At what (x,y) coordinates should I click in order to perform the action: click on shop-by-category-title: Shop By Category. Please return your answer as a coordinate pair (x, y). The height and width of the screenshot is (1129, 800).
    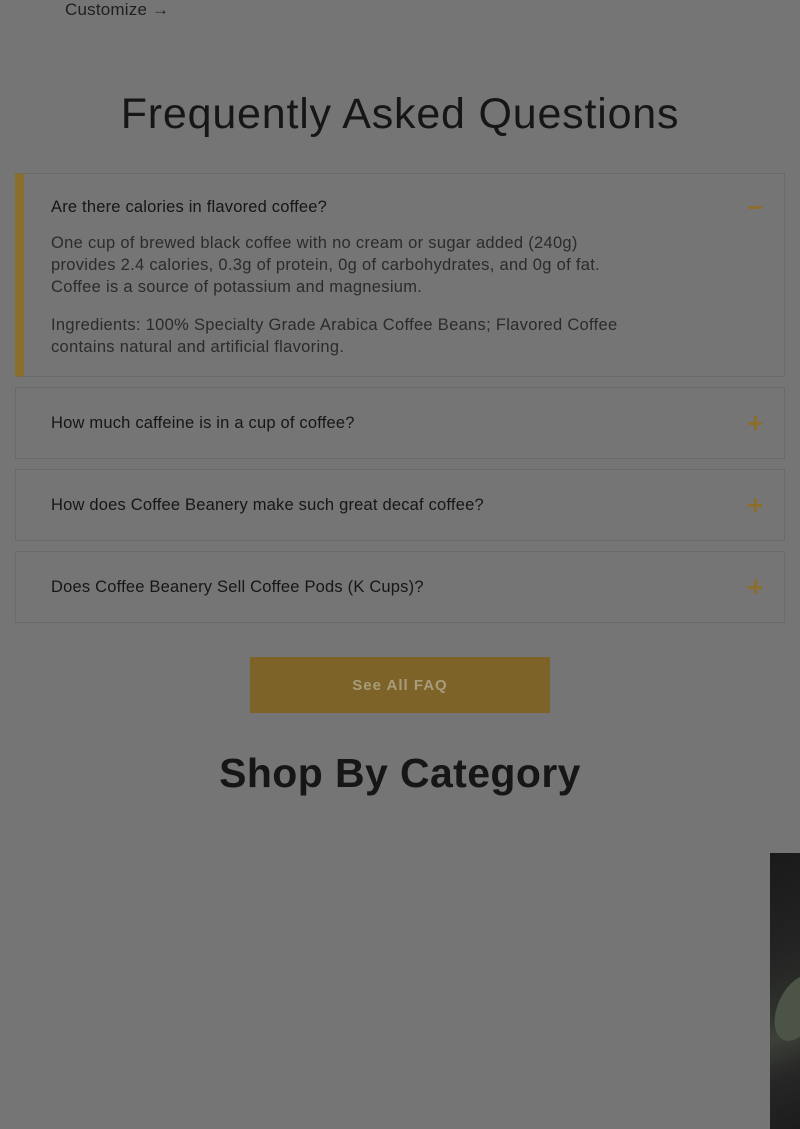
    Looking at the image, I should click on (400, 773).